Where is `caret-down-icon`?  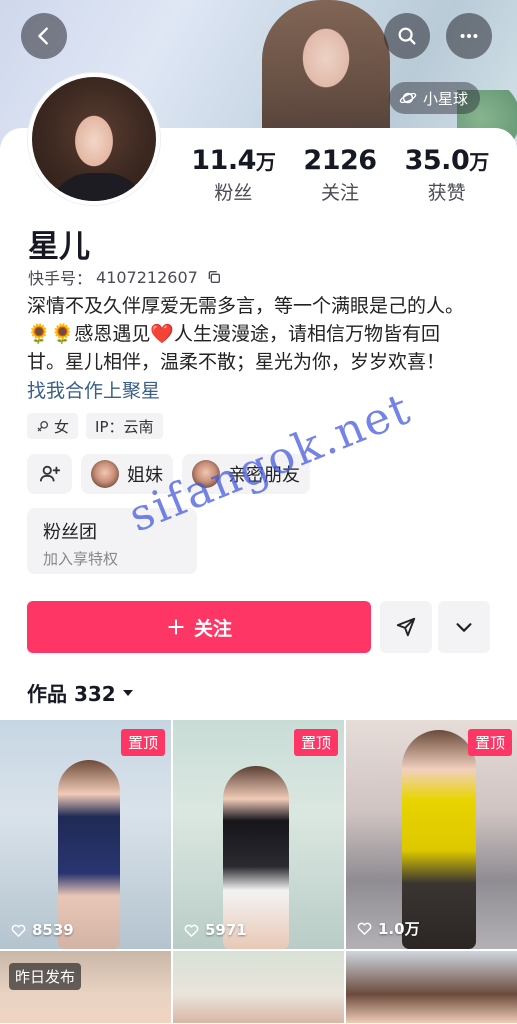 caret-down-icon is located at coordinates (127, 692).